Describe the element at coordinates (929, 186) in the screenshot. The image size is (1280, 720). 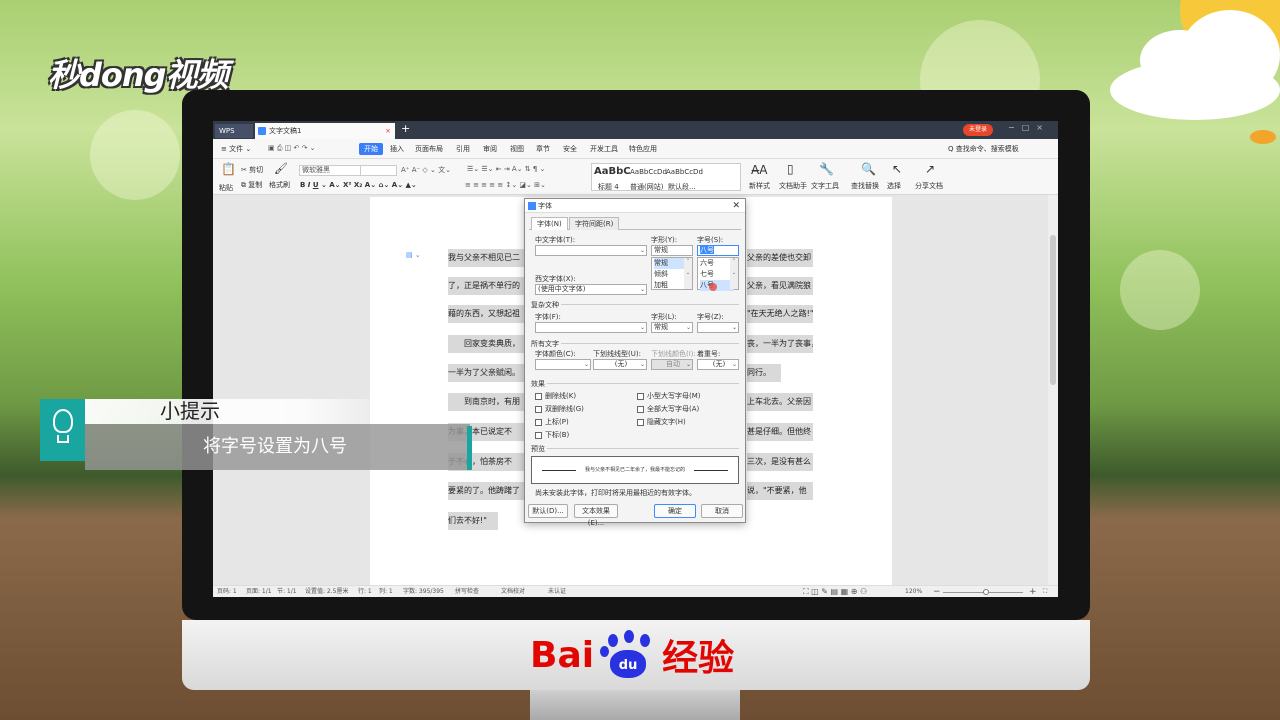
I see `share-button: 分享文档` at that location.